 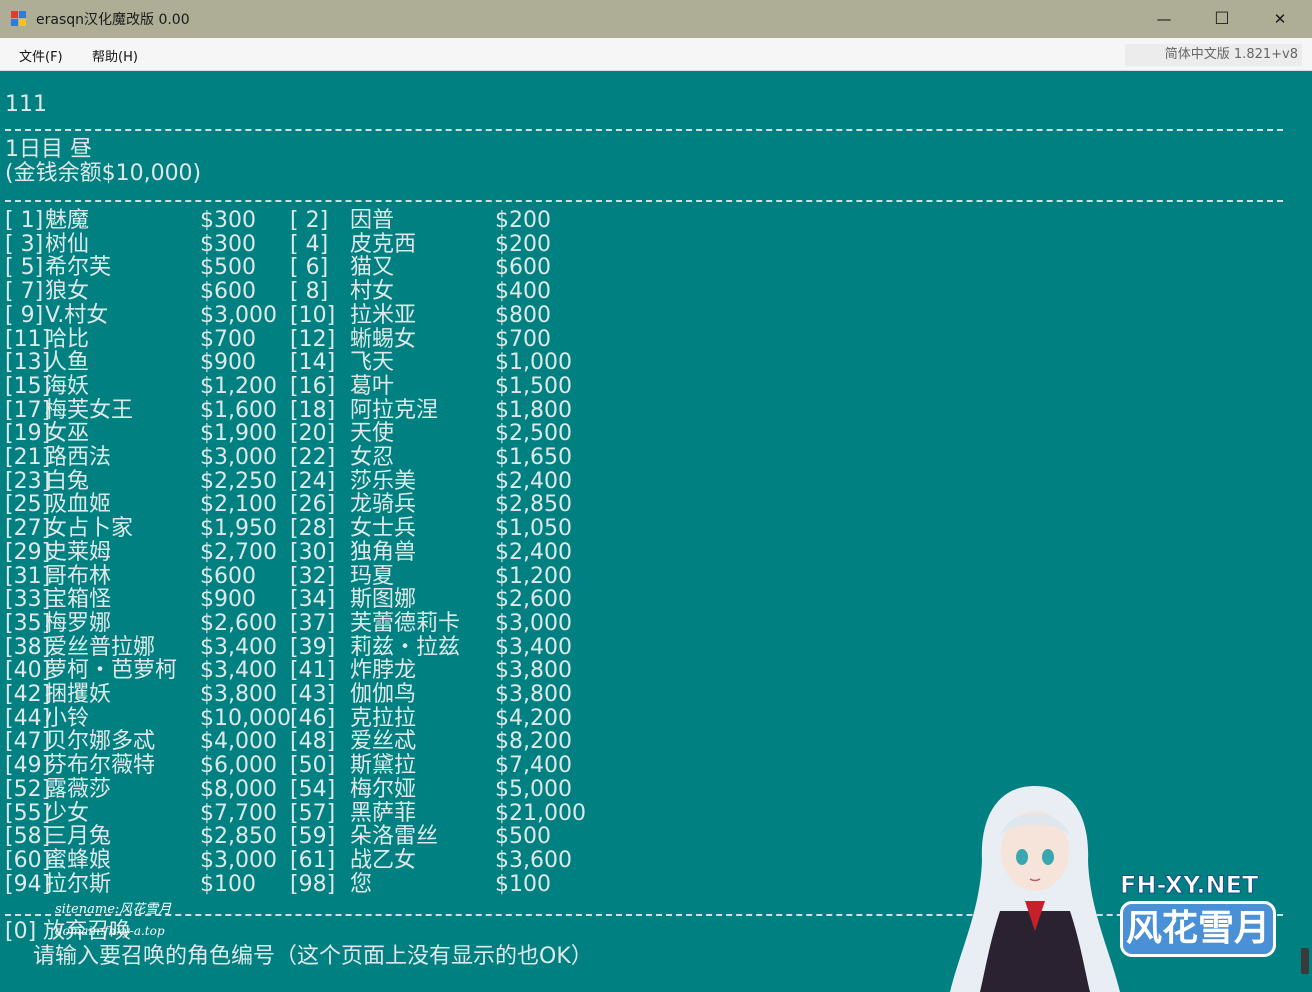 I want to click on character-price: $100, so click(x=523, y=884).